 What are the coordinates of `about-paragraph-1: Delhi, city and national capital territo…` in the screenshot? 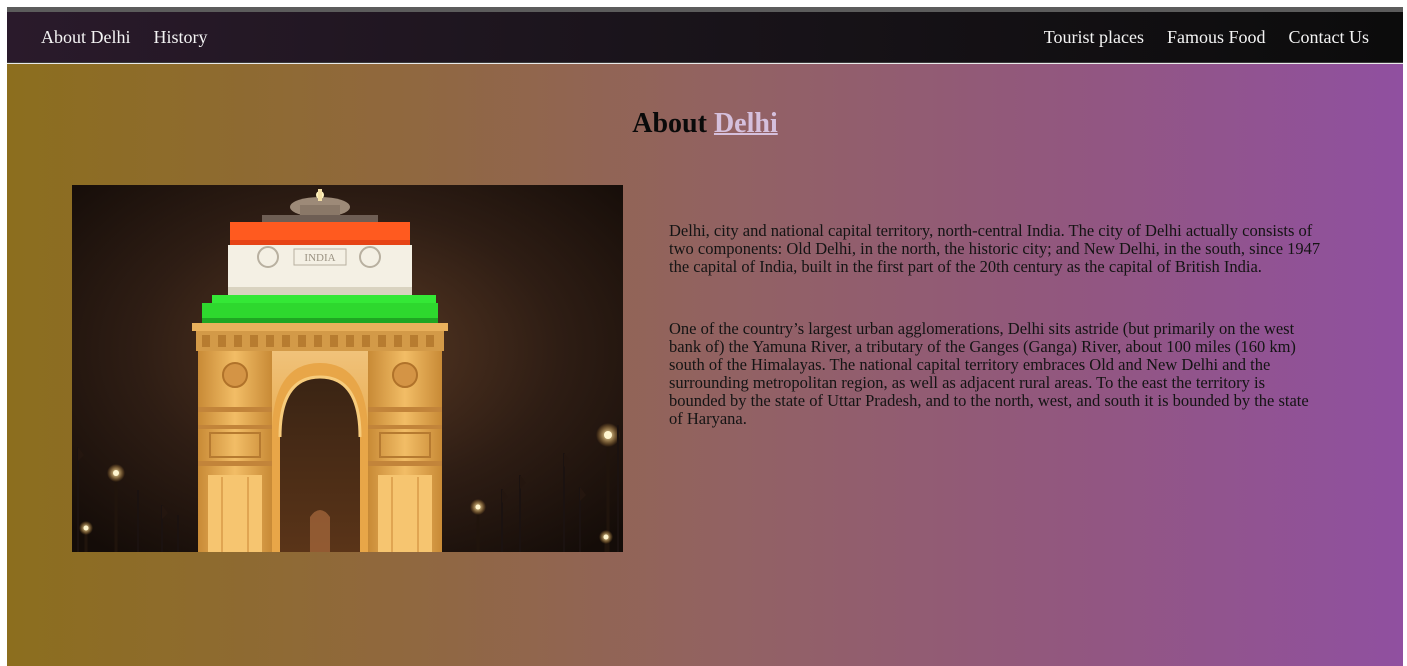 It's located at (995, 248).